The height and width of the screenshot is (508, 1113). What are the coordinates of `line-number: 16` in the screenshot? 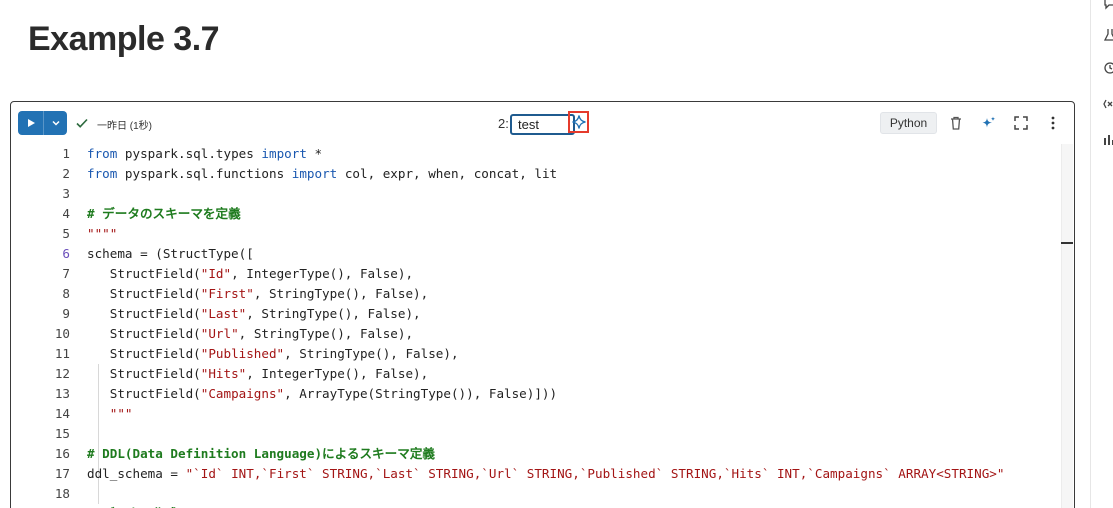 It's located at (62, 453).